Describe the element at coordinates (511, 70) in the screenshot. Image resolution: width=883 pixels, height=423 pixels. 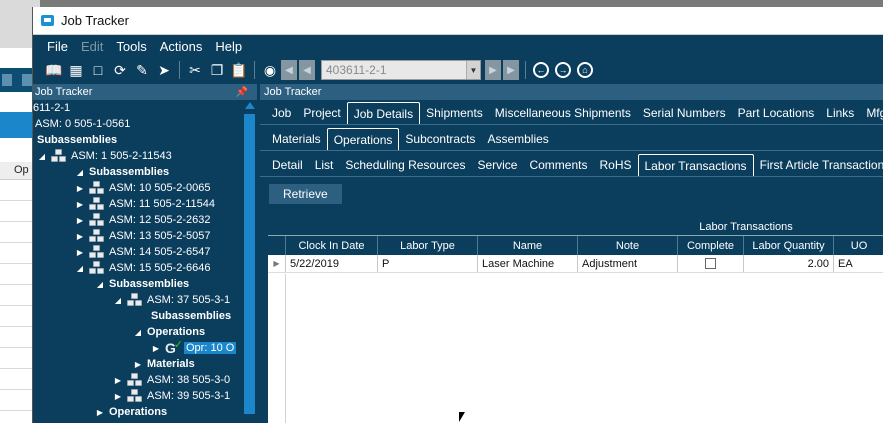
I see `last-record-icon: ▶` at that location.